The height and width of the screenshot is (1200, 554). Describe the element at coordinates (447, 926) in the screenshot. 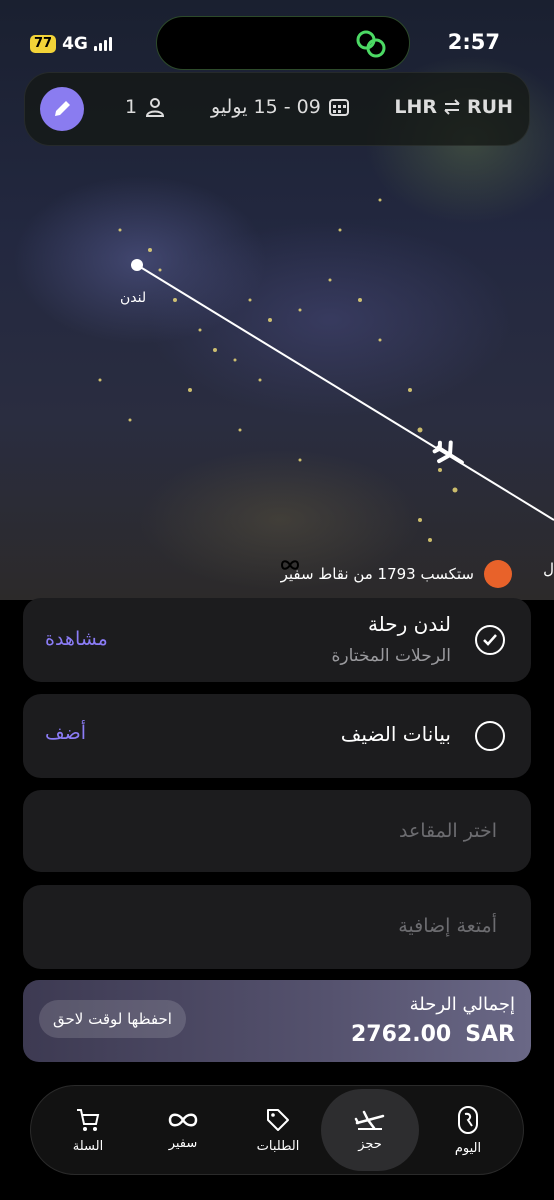

I see `baggage-step-label: أمتعة إضافية` at that location.